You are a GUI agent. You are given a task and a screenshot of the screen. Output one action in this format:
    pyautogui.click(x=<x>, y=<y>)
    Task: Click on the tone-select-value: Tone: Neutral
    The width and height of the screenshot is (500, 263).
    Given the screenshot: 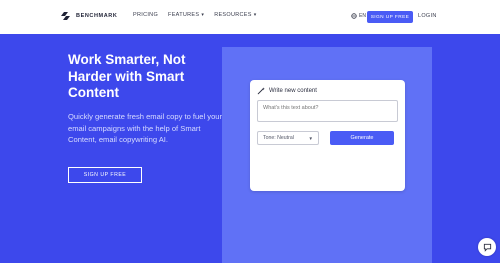 What is the action you would take?
    pyautogui.click(x=278, y=138)
    